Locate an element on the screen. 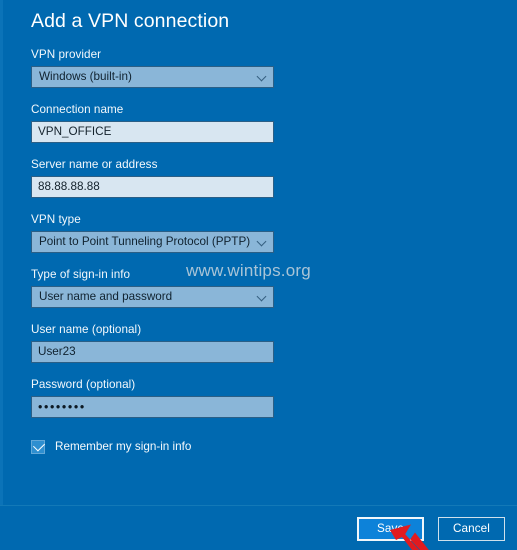 Image resolution: width=517 pixels, height=550 pixels. remember-sign-in-checkbox-row: Remember my sign-in info is located at coordinates (152, 446).